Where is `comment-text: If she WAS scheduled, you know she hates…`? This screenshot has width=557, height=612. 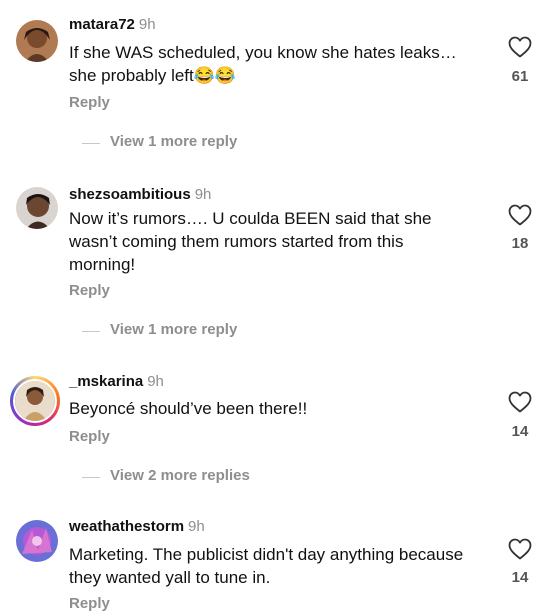 comment-text: If she WAS scheduled, you know she hates… is located at coordinates (263, 64).